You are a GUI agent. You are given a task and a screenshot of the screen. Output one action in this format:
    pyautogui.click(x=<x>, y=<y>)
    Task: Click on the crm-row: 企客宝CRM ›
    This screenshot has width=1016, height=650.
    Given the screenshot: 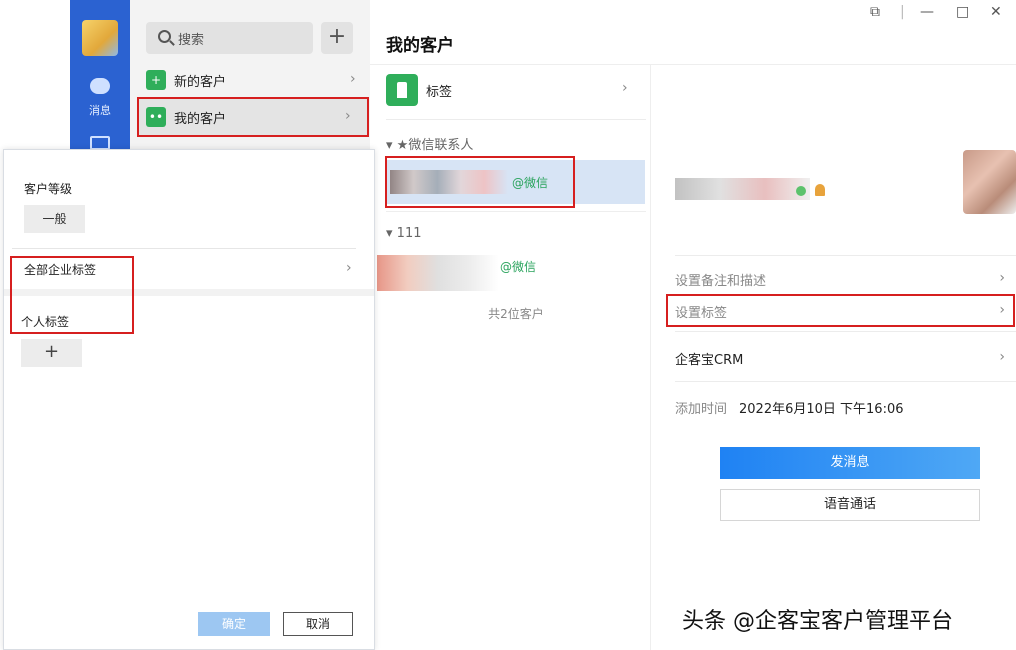 What is the action you would take?
    pyautogui.click(x=840, y=358)
    